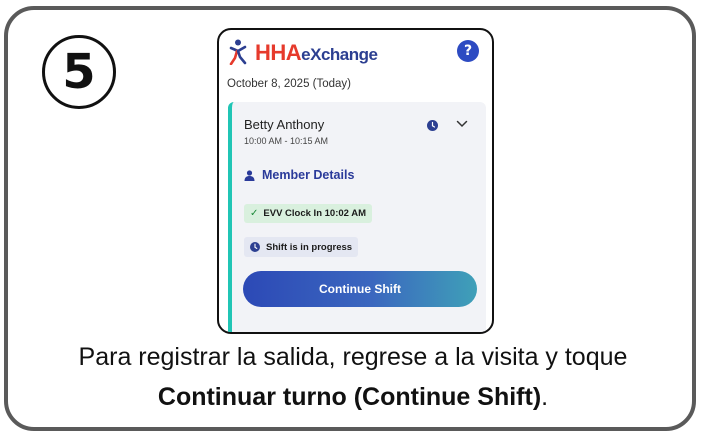 Image resolution: width=706 pixels, height=431 pixels. Describe the element at coordinates (545, 397) in the screenshot. I see `caption-period: .` at that location.